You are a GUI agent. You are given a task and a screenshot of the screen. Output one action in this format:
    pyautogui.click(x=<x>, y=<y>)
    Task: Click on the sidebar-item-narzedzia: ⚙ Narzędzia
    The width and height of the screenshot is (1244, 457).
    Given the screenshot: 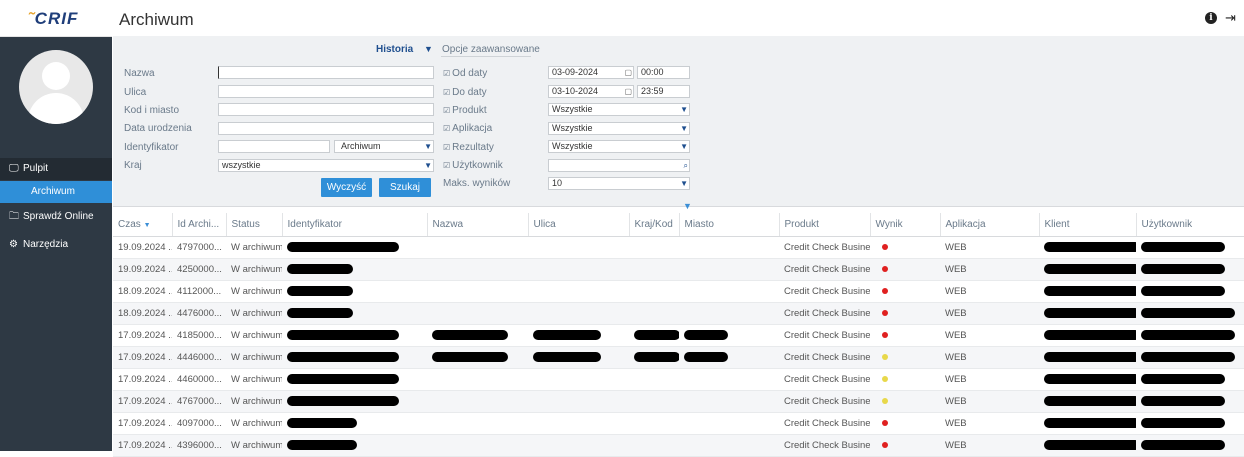 What is the action you would take?
    pyautogui.click(x=56, y=245)
    